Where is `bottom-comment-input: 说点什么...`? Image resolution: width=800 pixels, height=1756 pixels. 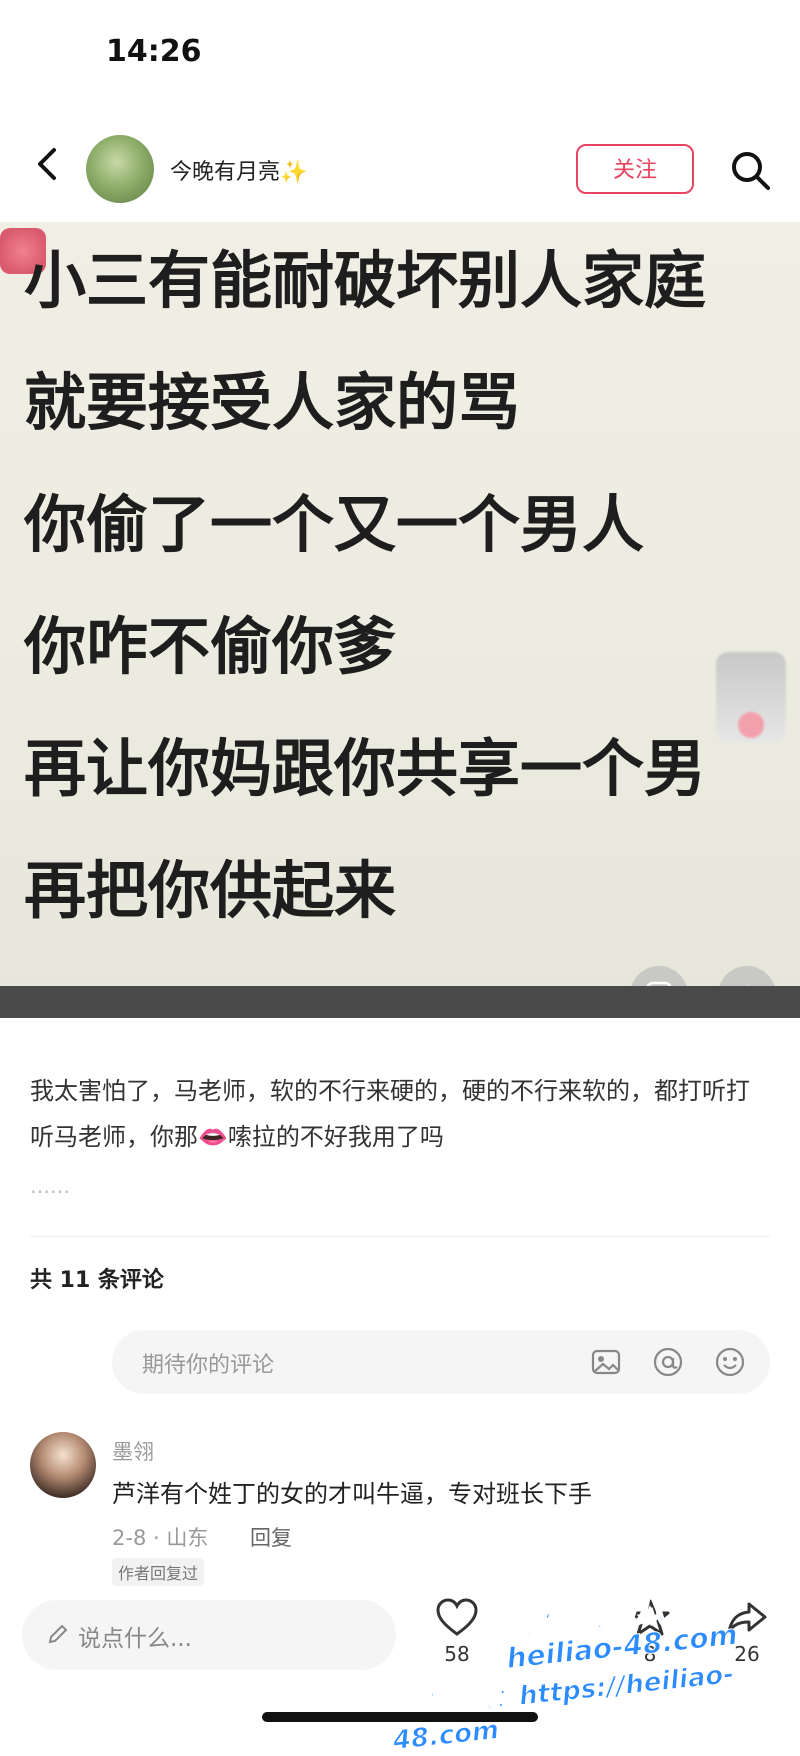
bottom-comment-input: 说点什么... is located at coordinates (209, 1635).